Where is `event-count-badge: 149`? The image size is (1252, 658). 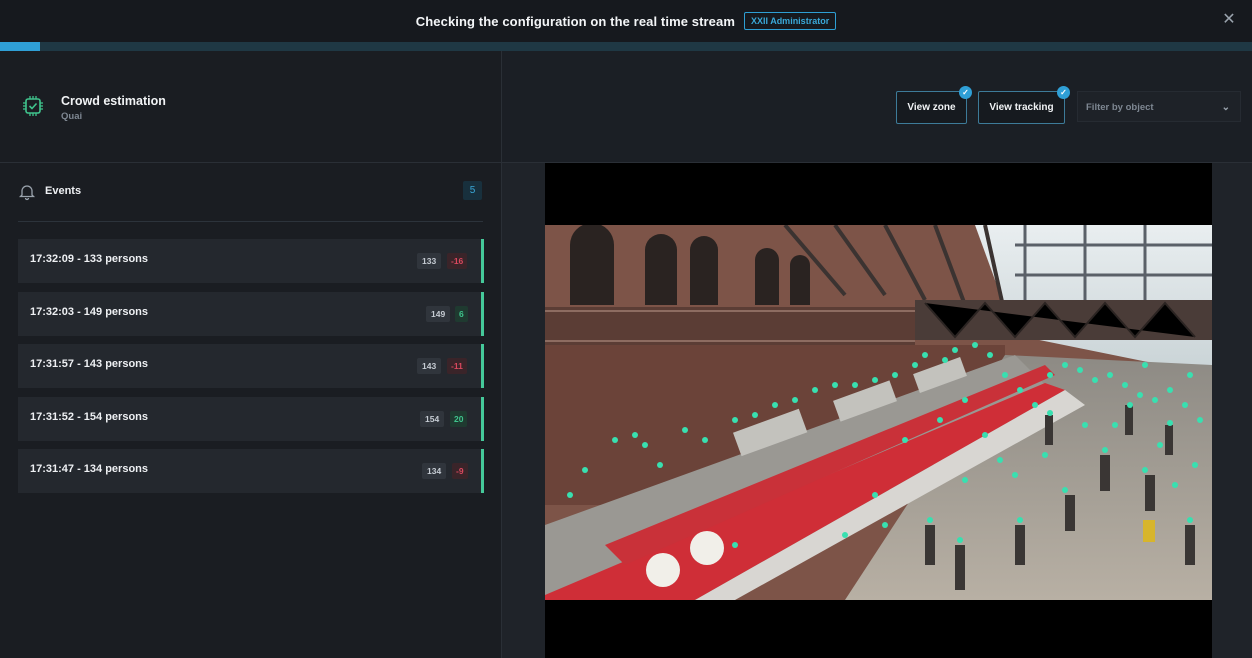 event-count-badge: 149 is located at coordinates (438, 313).